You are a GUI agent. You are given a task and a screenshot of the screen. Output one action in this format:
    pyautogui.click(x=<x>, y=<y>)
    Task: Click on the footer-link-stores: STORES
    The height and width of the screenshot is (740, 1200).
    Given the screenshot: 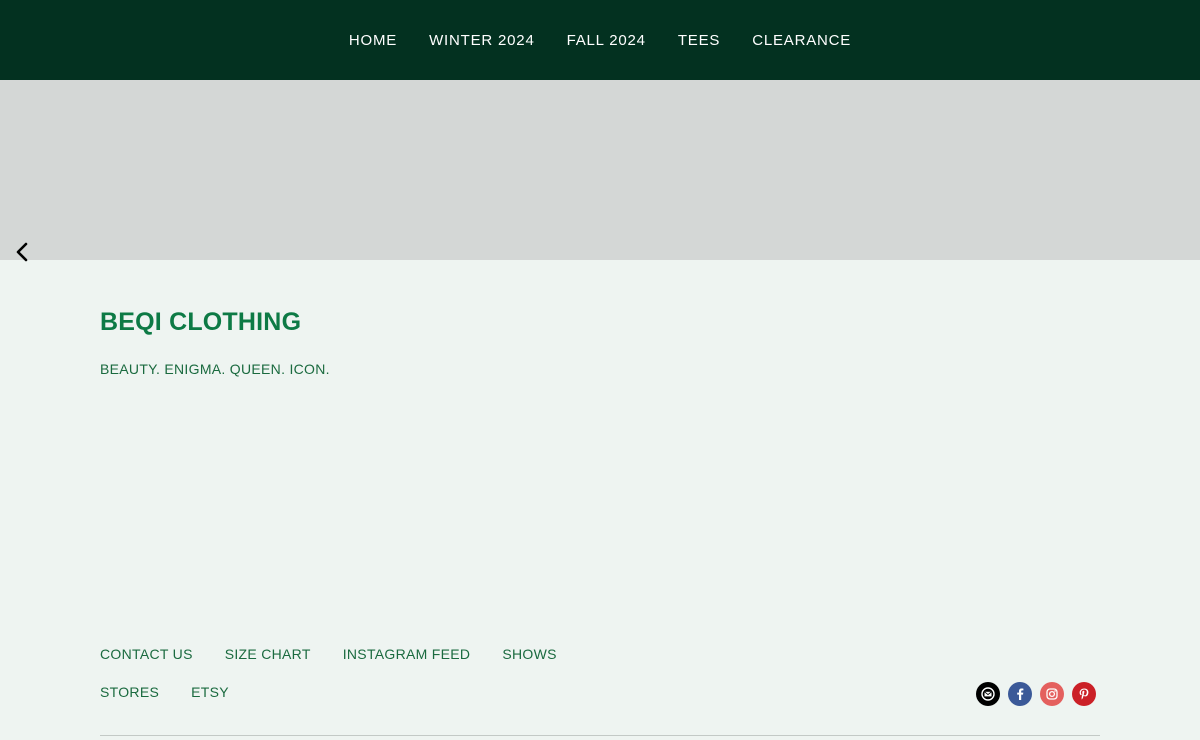 What is the action you would take?
    pyautogui.click(x=129, y=692)
    